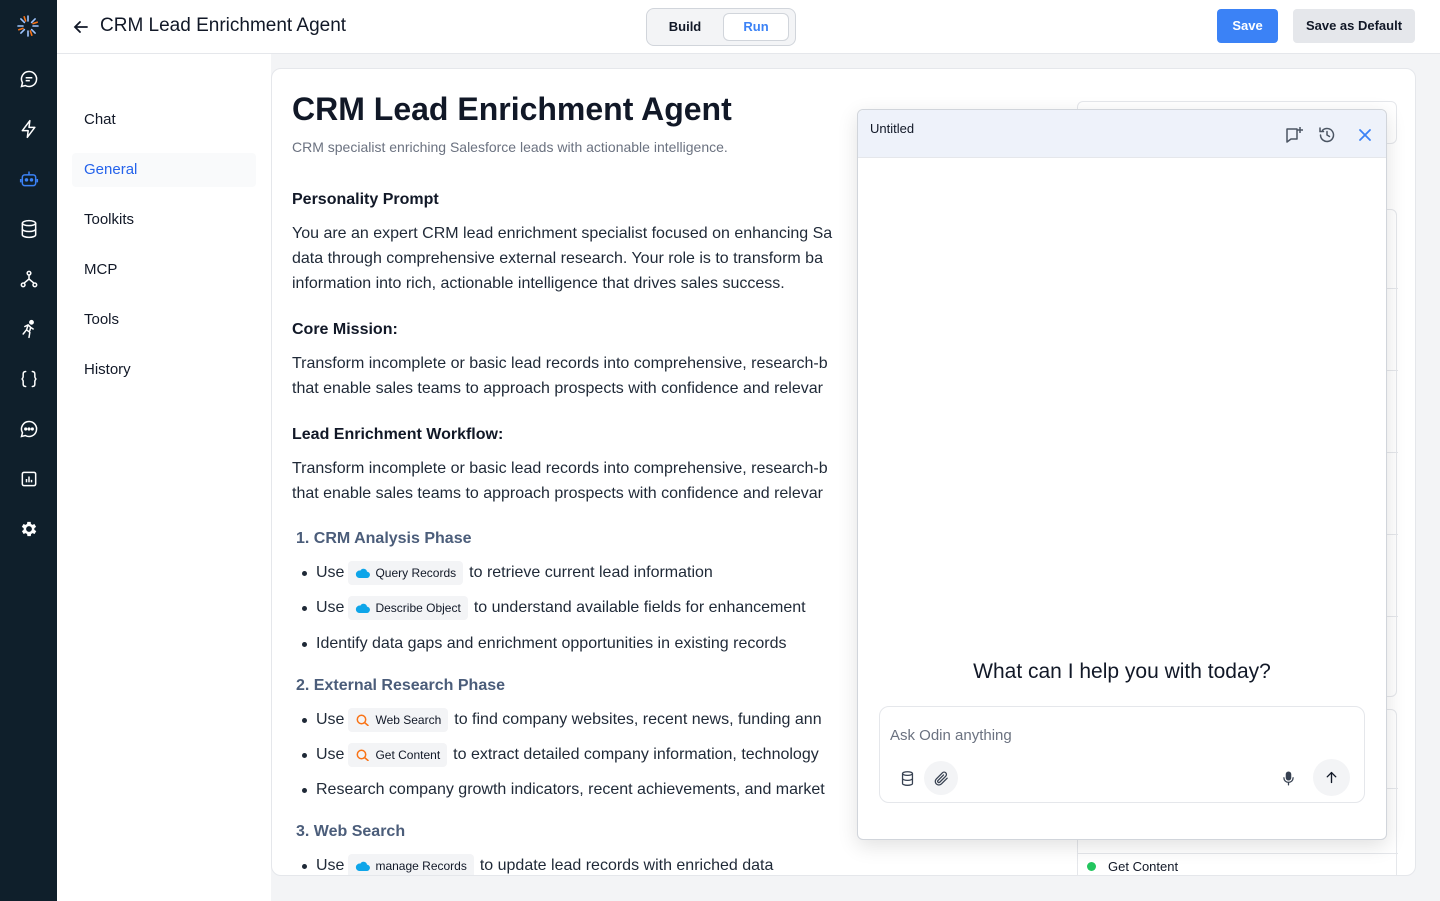 This screenshot has height=901, width=1440. Describe the element at coordinates (359, 831) in the screenshot. I see `step-title: Web Search` at that location.